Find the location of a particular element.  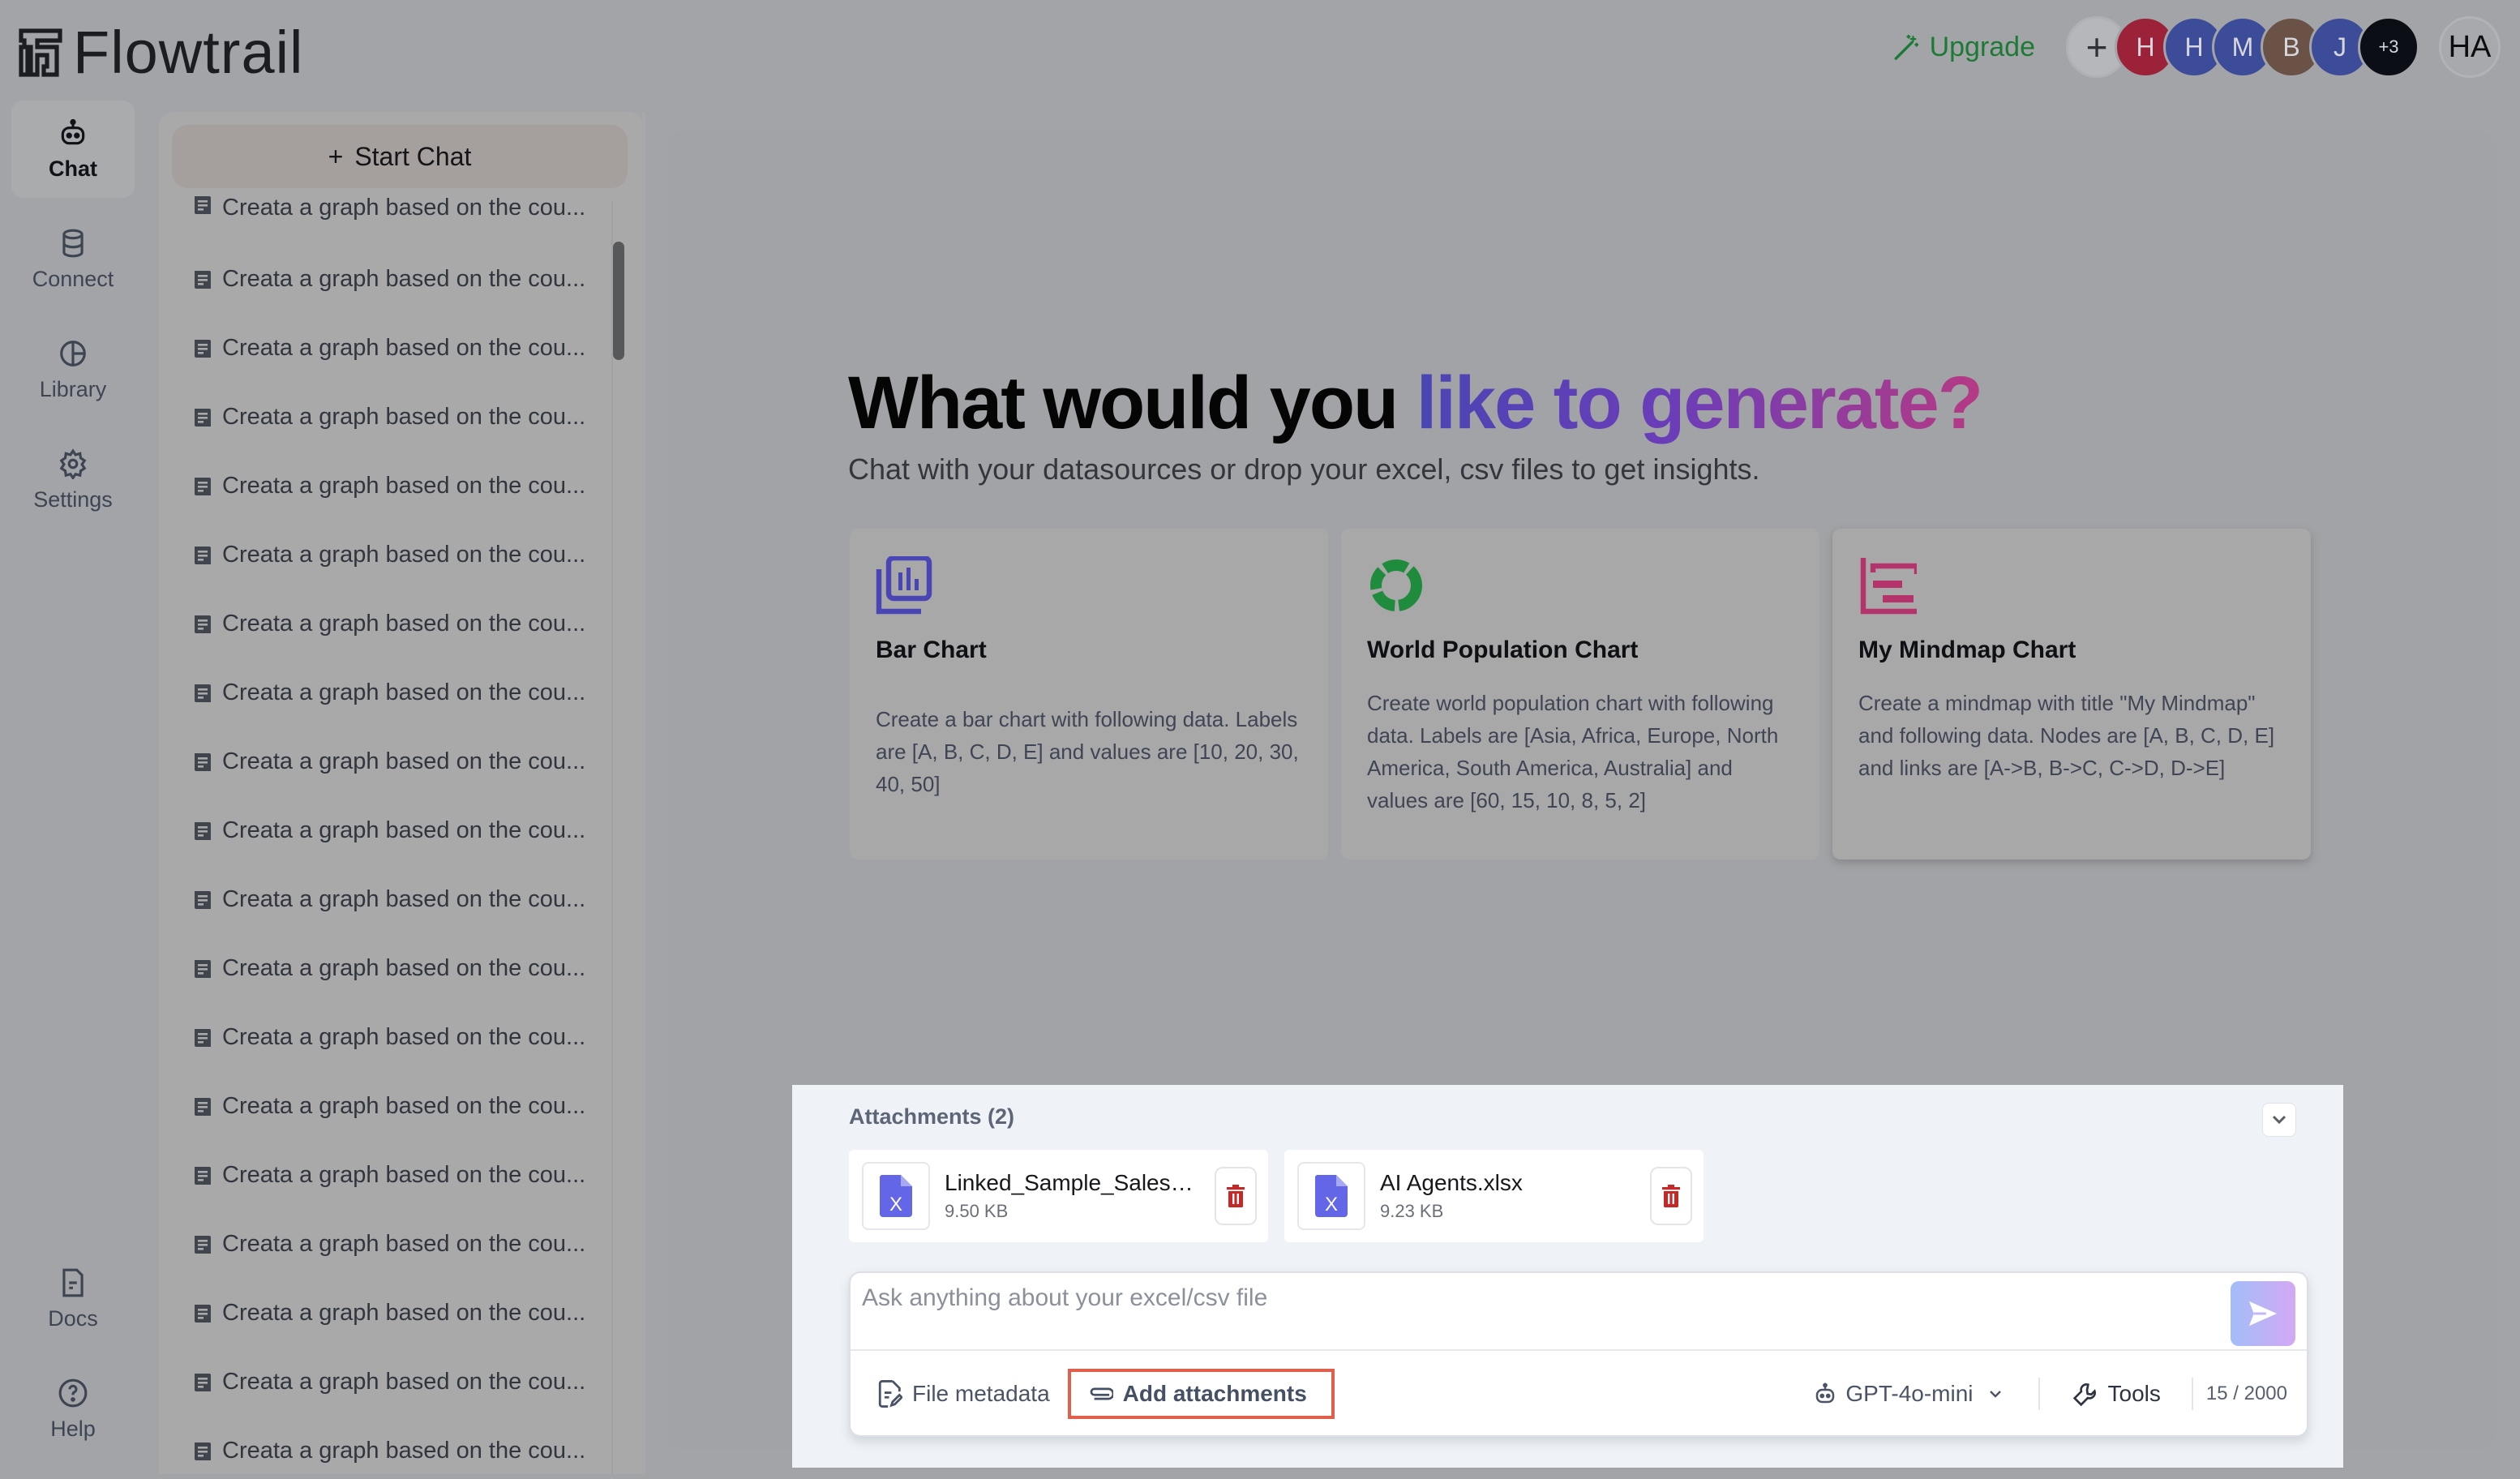

help-circle-icon is located at coordinates (73, 1392).